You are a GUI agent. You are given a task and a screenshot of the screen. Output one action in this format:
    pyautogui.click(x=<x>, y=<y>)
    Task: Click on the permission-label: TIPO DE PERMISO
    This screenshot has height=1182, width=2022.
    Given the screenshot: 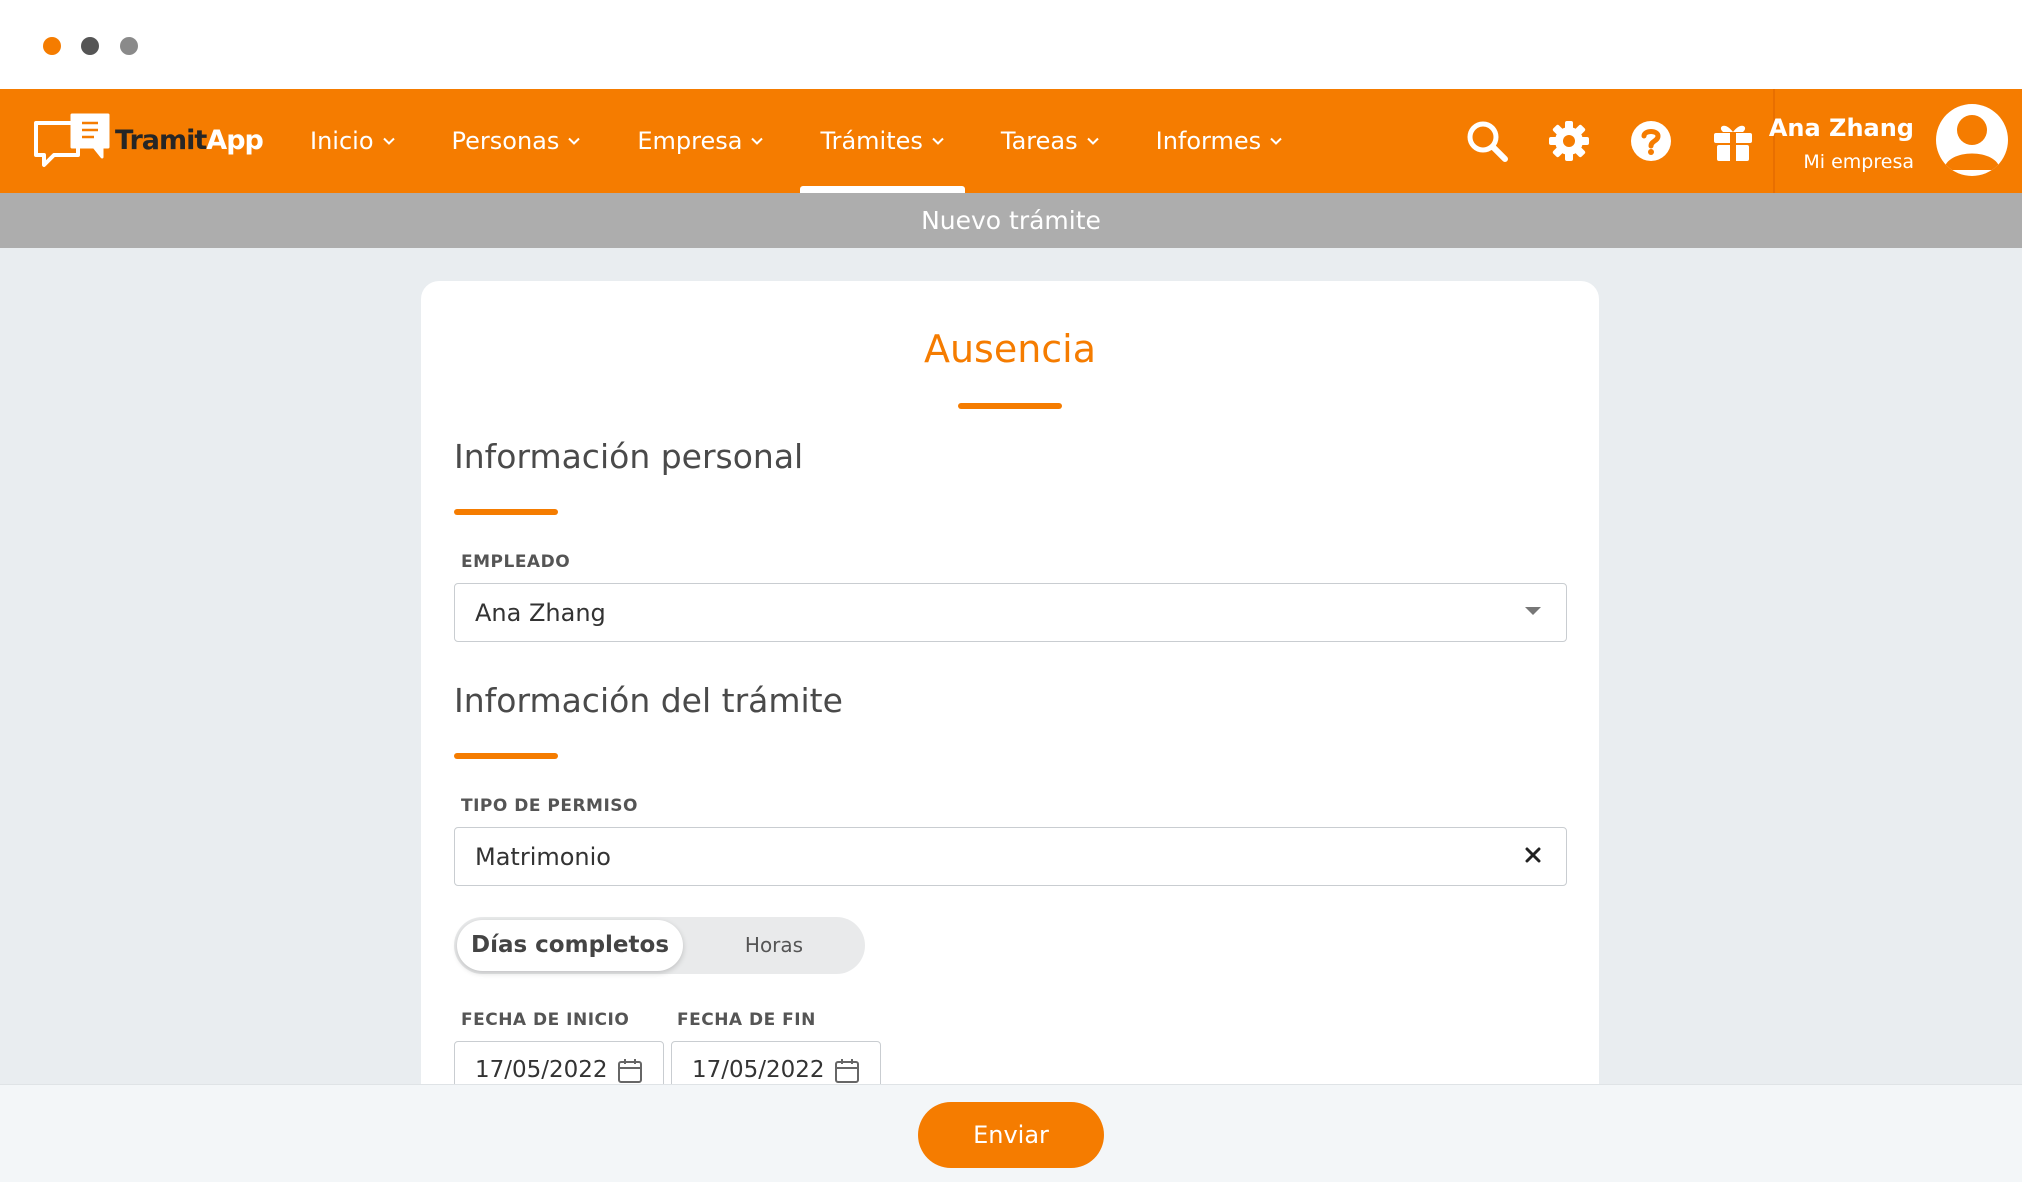 What is the action you would take?
    pyautogui.click(x=549, y=806)
    